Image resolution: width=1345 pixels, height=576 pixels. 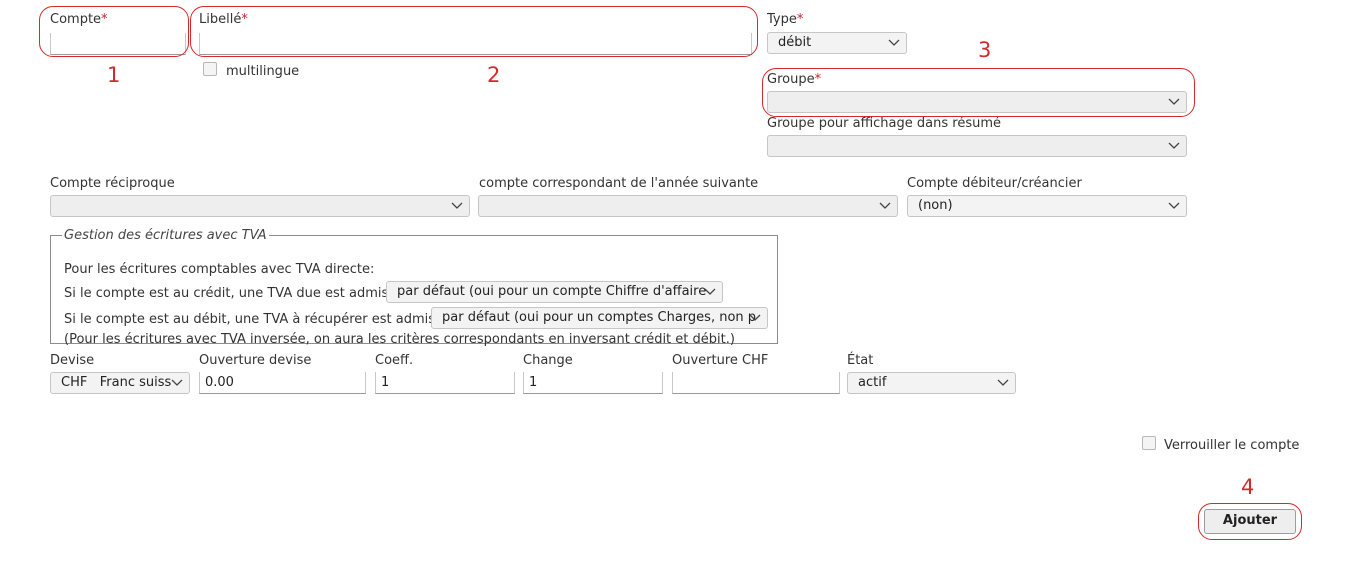 I want to click on compte-debiteur-select: (non), so click(x=1047, y=206).